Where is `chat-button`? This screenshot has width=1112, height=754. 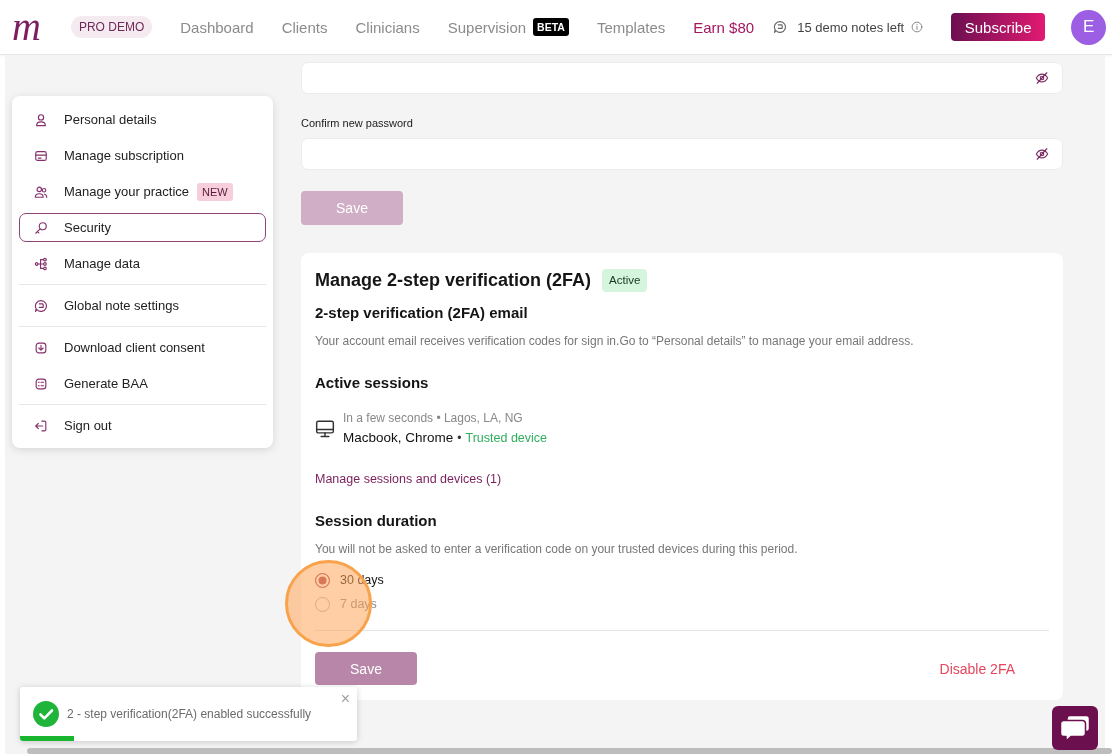 chat-button is located at coordinates (1075, 728).